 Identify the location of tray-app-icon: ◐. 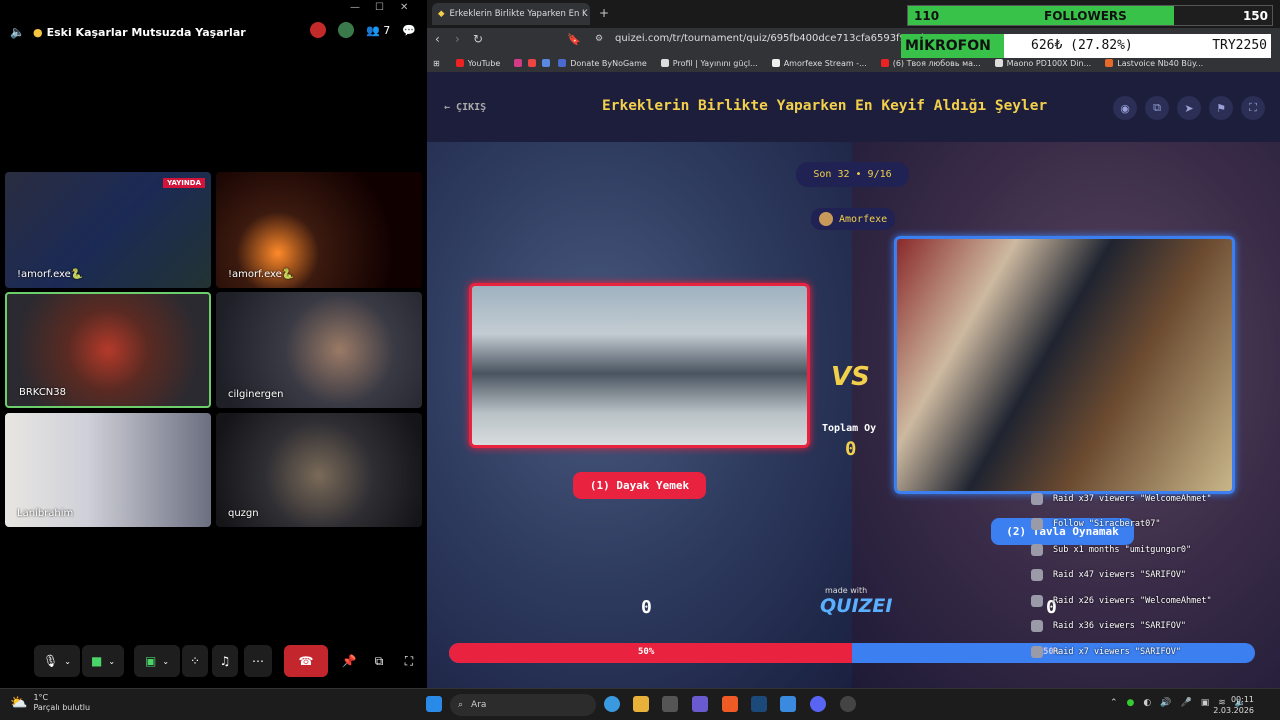
(1147, 703).